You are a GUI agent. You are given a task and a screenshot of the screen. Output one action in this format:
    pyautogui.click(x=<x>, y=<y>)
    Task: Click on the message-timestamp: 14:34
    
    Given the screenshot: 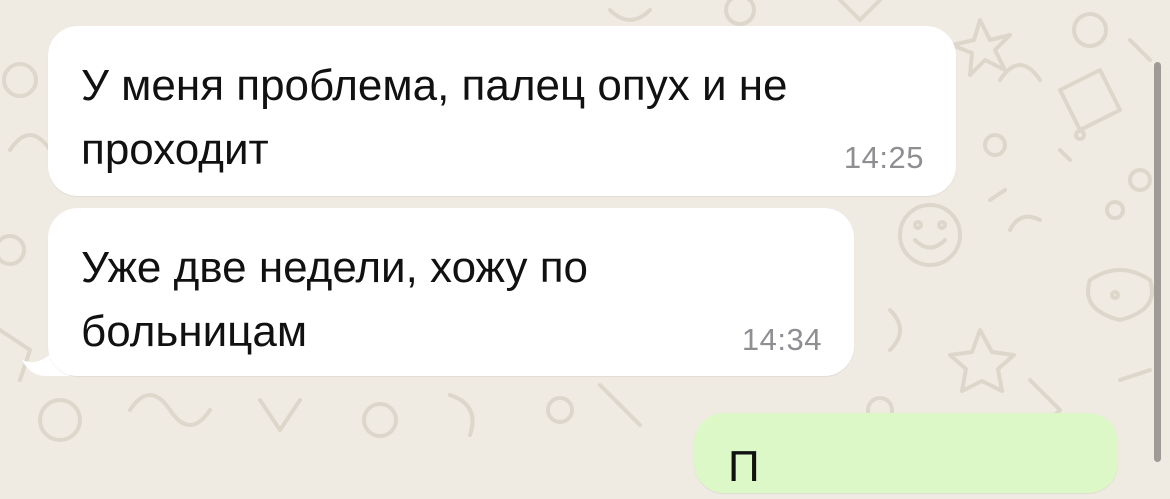 What is the action you would take?
    pyautogui.click(x=781, y=339)
    